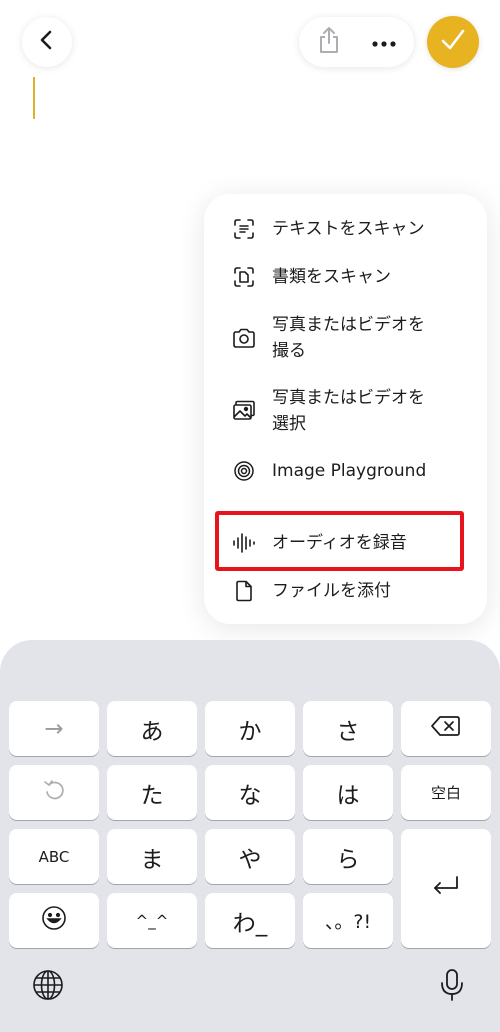 The height and width of the screenshot is (1032, 500). I want to click on scan-document-icon, so click(244, 277).